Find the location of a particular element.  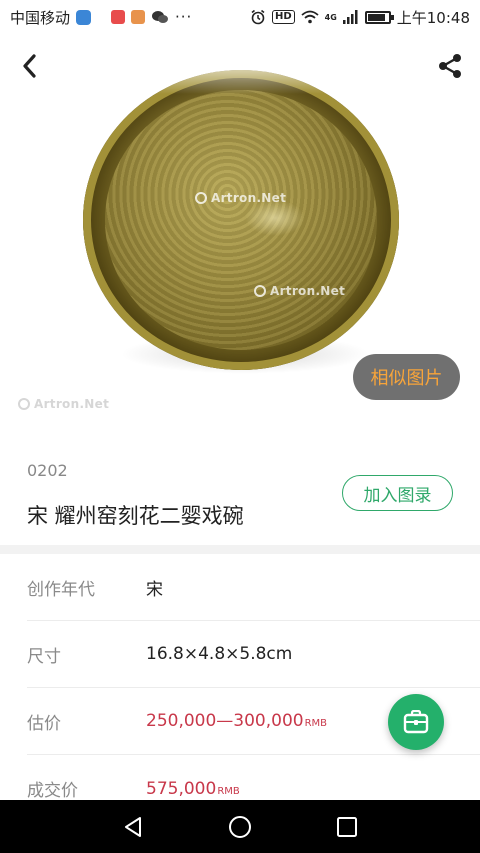

nav-home-button is located at coordinates (240, 827).